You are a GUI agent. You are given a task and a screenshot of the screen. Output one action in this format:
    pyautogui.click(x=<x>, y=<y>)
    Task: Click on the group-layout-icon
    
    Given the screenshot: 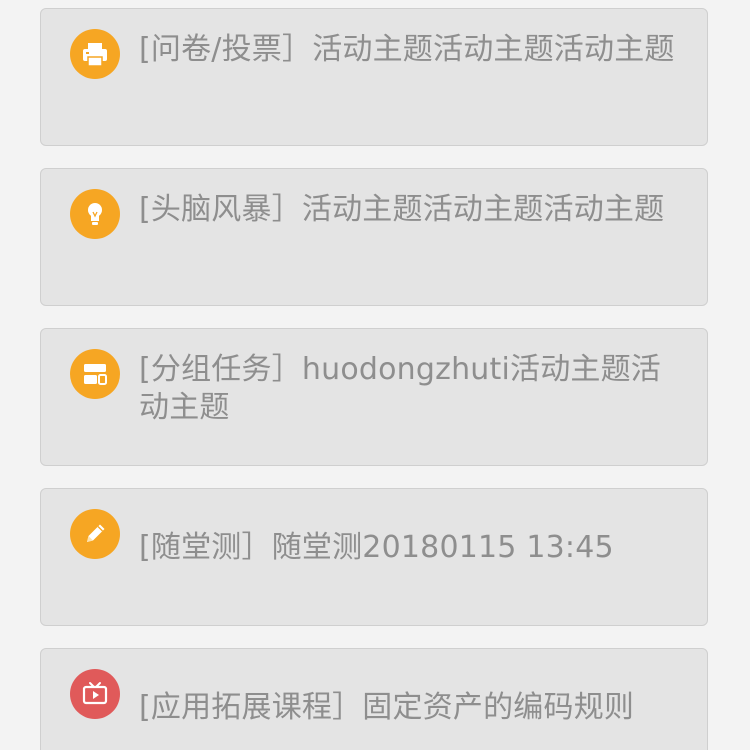 What is the action you would take?
    pyautogui.click(x=95, y=374)
    